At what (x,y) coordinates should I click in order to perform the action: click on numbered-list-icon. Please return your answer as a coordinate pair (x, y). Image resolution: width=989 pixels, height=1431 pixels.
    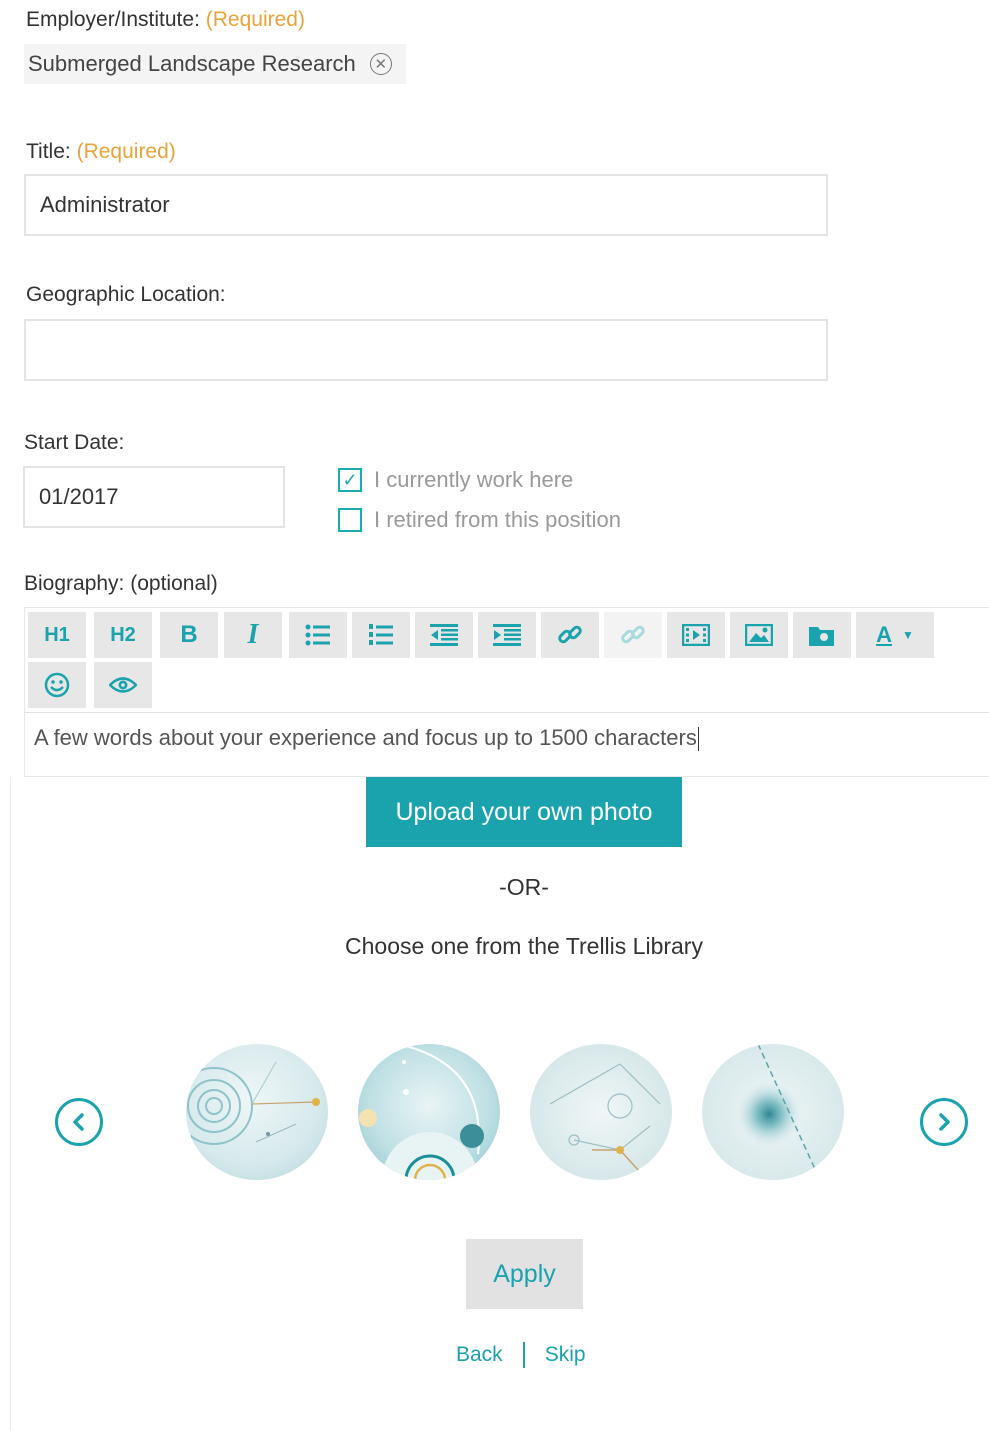
    Looking at the image, I should click on (381, 635).